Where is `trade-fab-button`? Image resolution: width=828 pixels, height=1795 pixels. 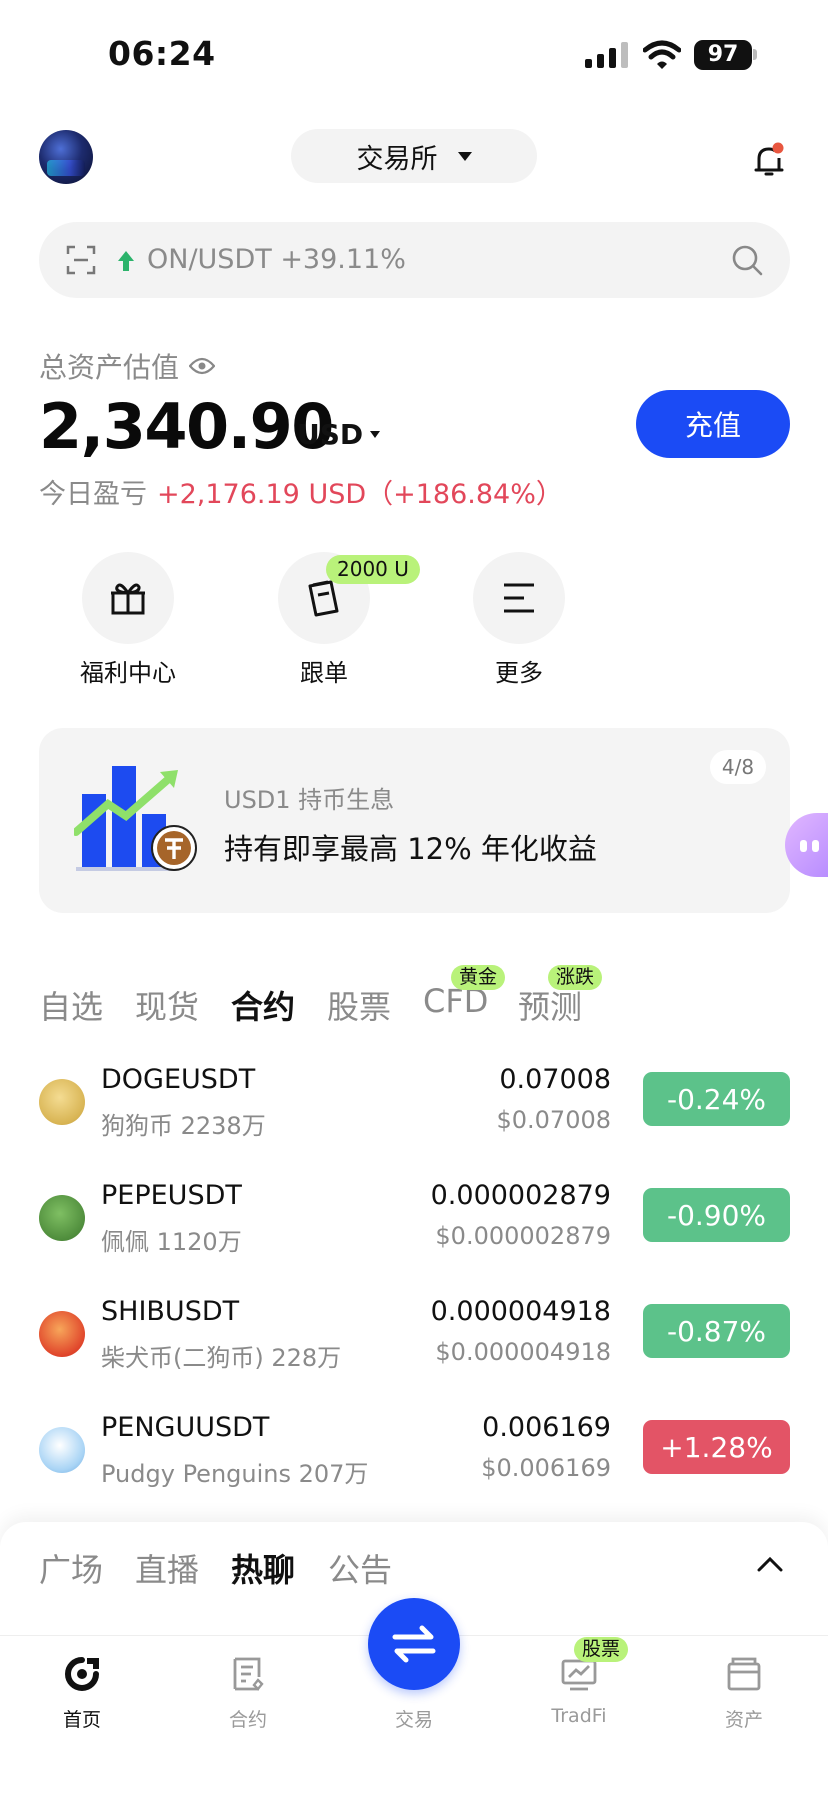 trade-fab-button is located at coordinates (414, 1644).